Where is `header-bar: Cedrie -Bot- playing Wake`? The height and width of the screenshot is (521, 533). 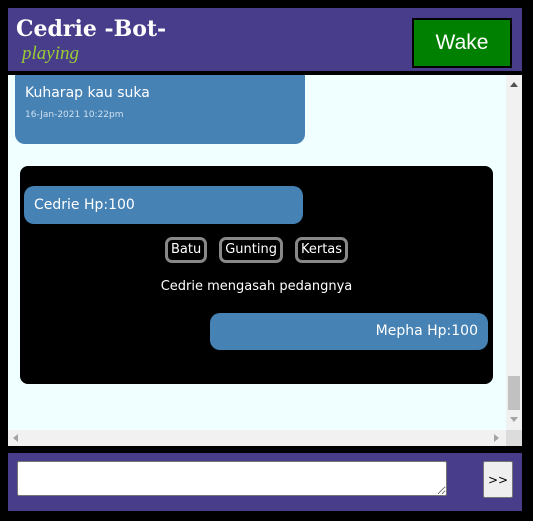
header-bar: Cedrie -Bot- playing Wake is located at coordinates (265, 39).